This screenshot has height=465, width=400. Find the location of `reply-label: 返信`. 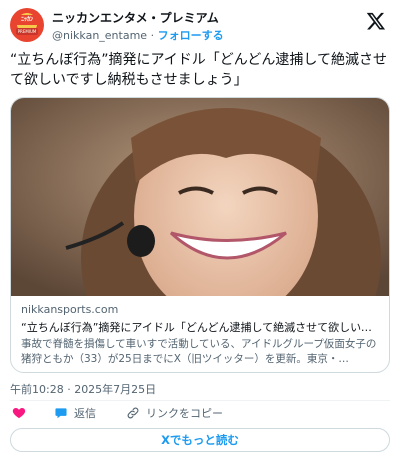

reply-label: 返信 is located at coordinates (85, 413).